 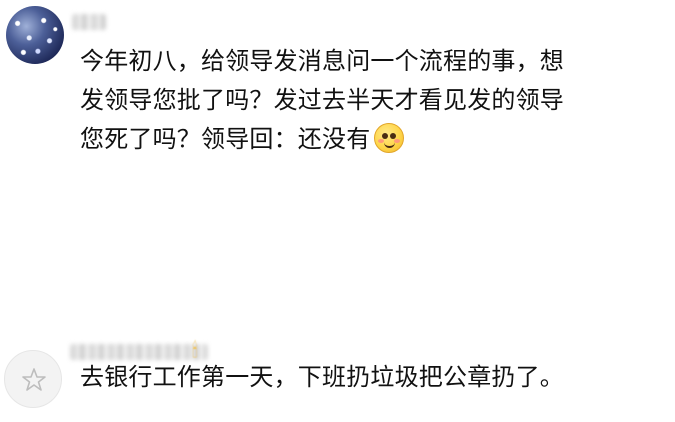 What do you see at coordinates (322, 61) in the screenshot?
I see `comment-text-line: 今年初八，给领导发消息问一个流程的事，想` at bounding box center [322, 61].